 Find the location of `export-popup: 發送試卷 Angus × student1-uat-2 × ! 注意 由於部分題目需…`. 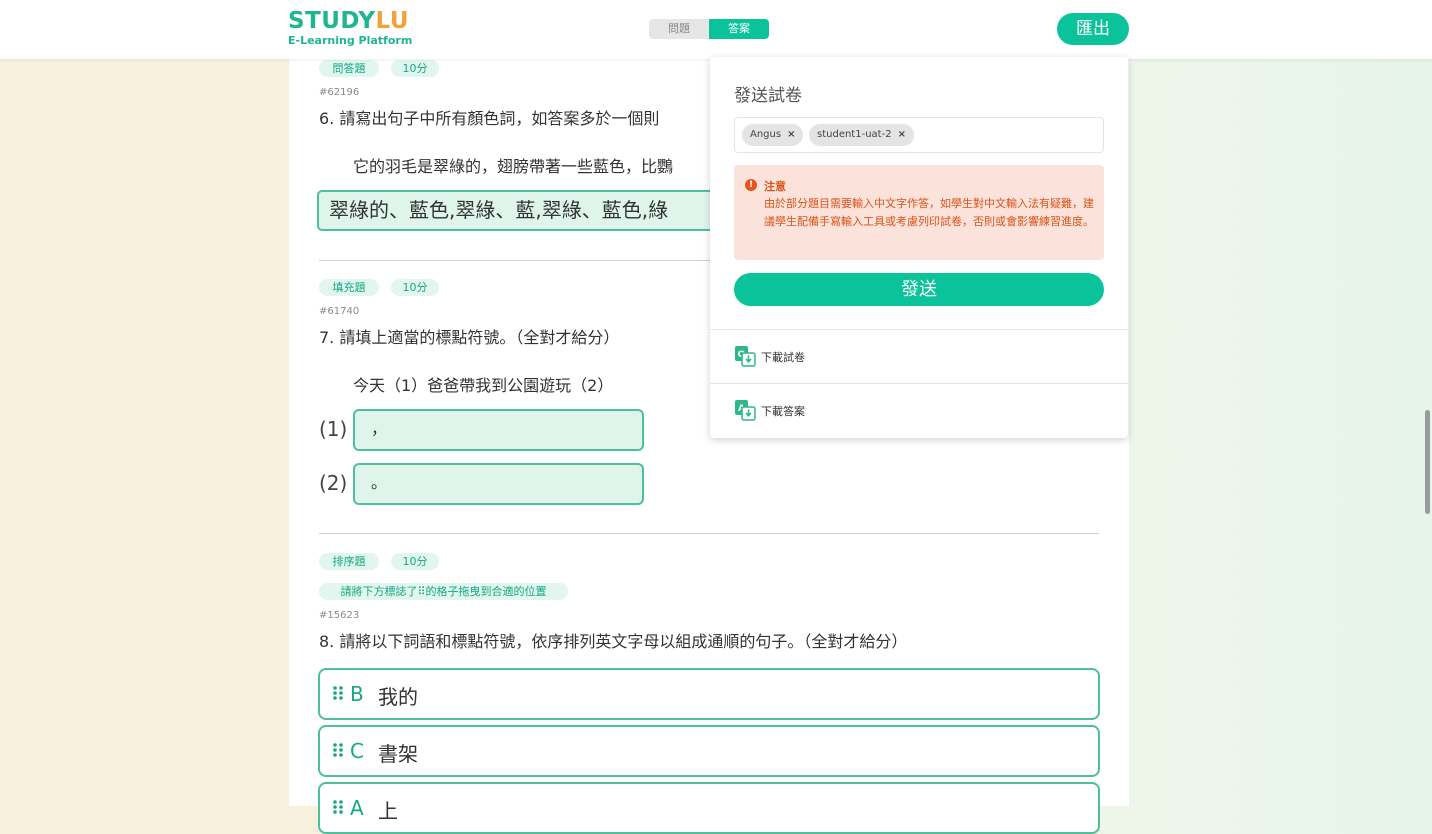

export-popup: 發送試卷 Angus × student1-uat-2 × ! 注意 由於部分題目需… is located at coordinates (919, 247).